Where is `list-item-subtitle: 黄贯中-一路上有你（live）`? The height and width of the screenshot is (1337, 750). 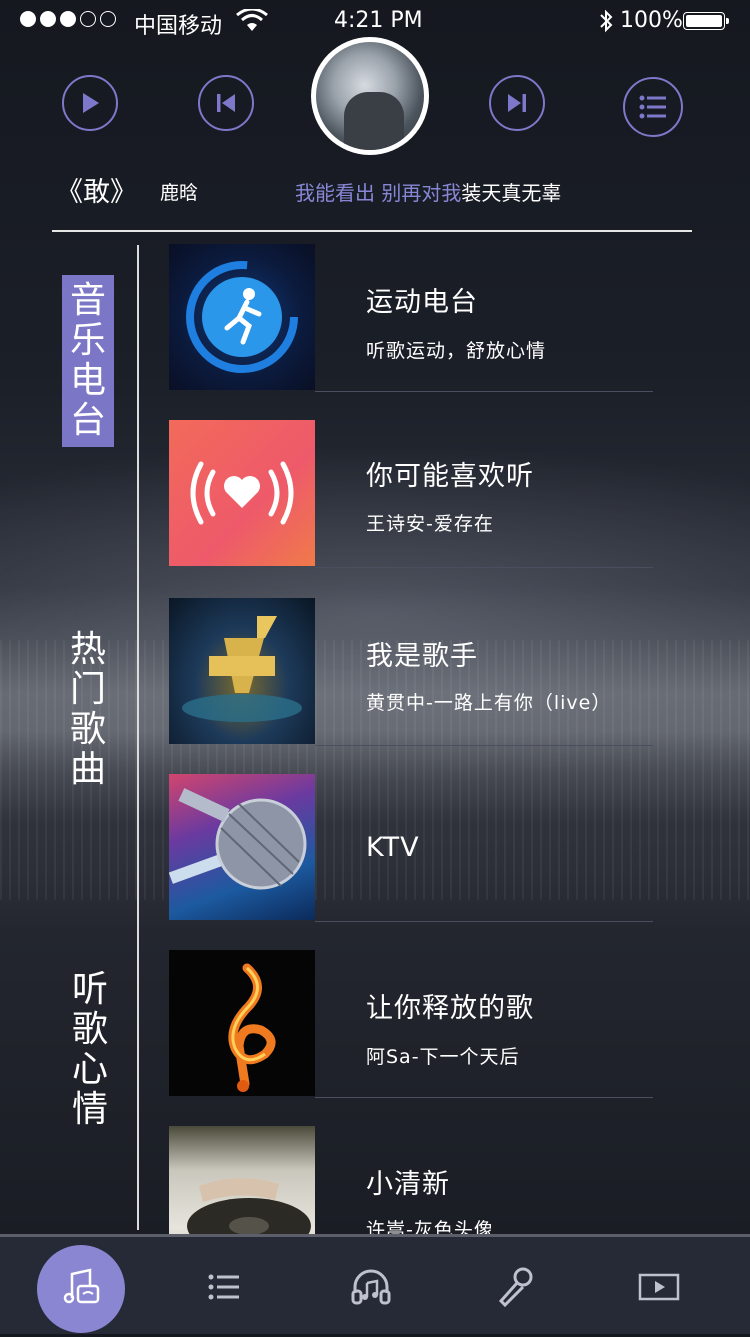 list-item-subtitle: 黄贯中-一路上有你（live） is located at coordinates (489, 703).